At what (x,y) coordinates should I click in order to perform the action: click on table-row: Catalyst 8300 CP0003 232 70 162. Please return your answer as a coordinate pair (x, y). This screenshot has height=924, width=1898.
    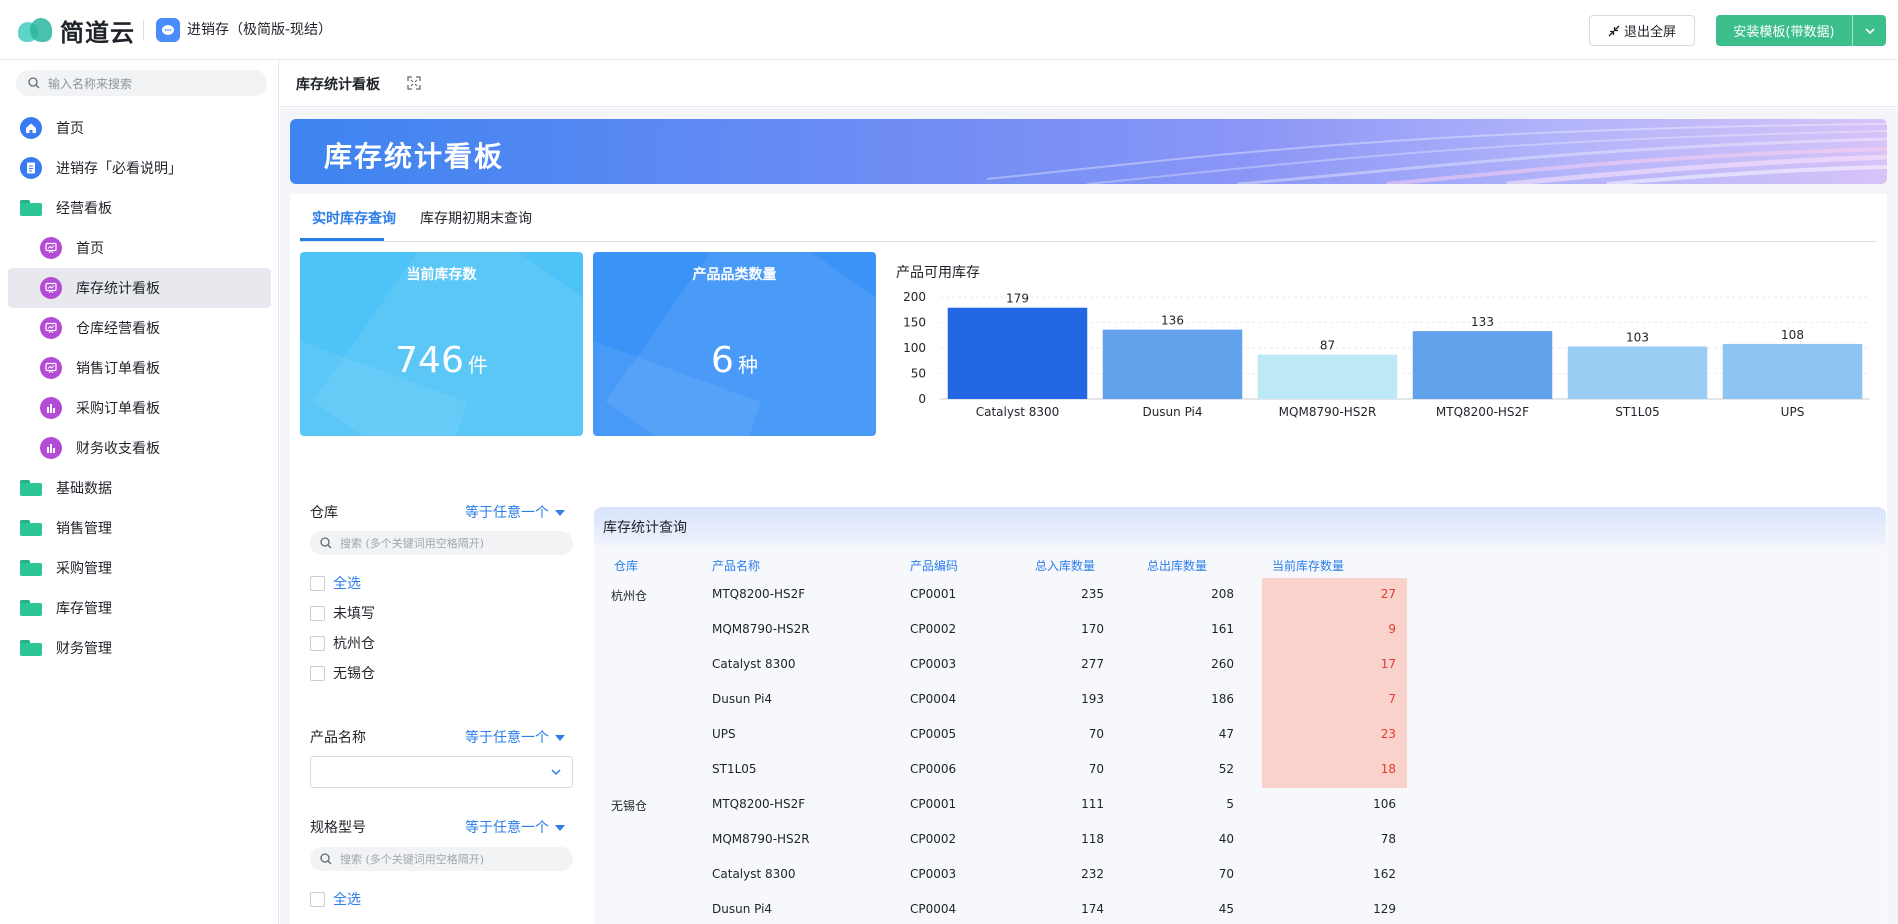
    Looking at the image, I should click on (1240, 875).